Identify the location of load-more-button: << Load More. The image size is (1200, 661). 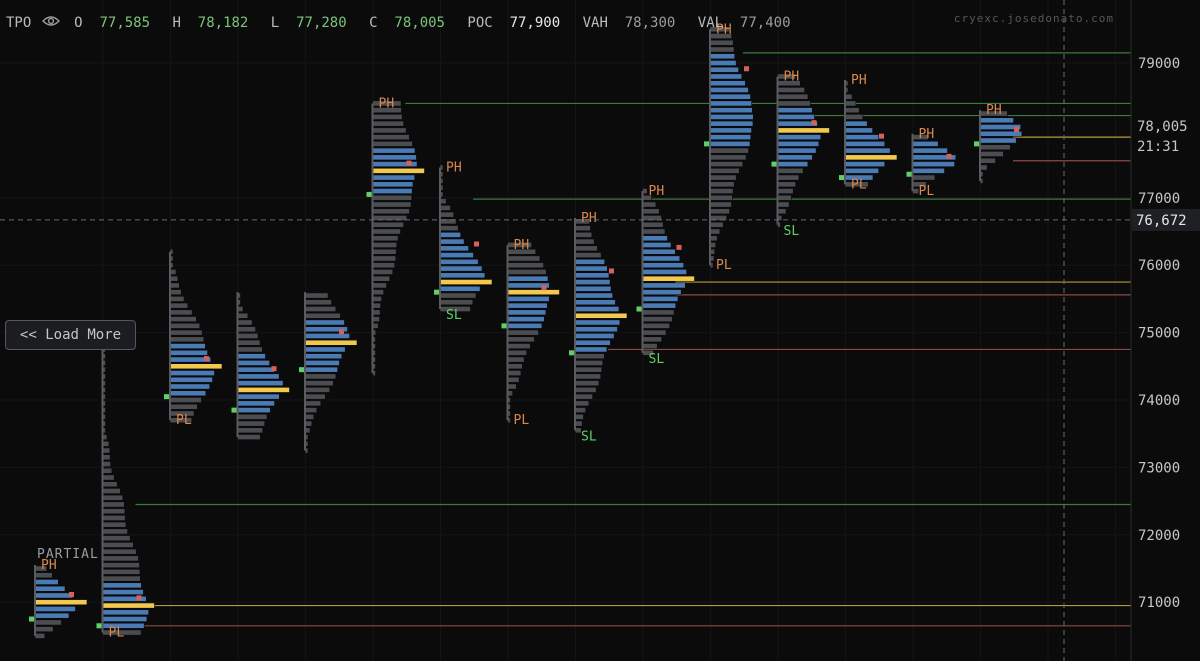
(70, 335).